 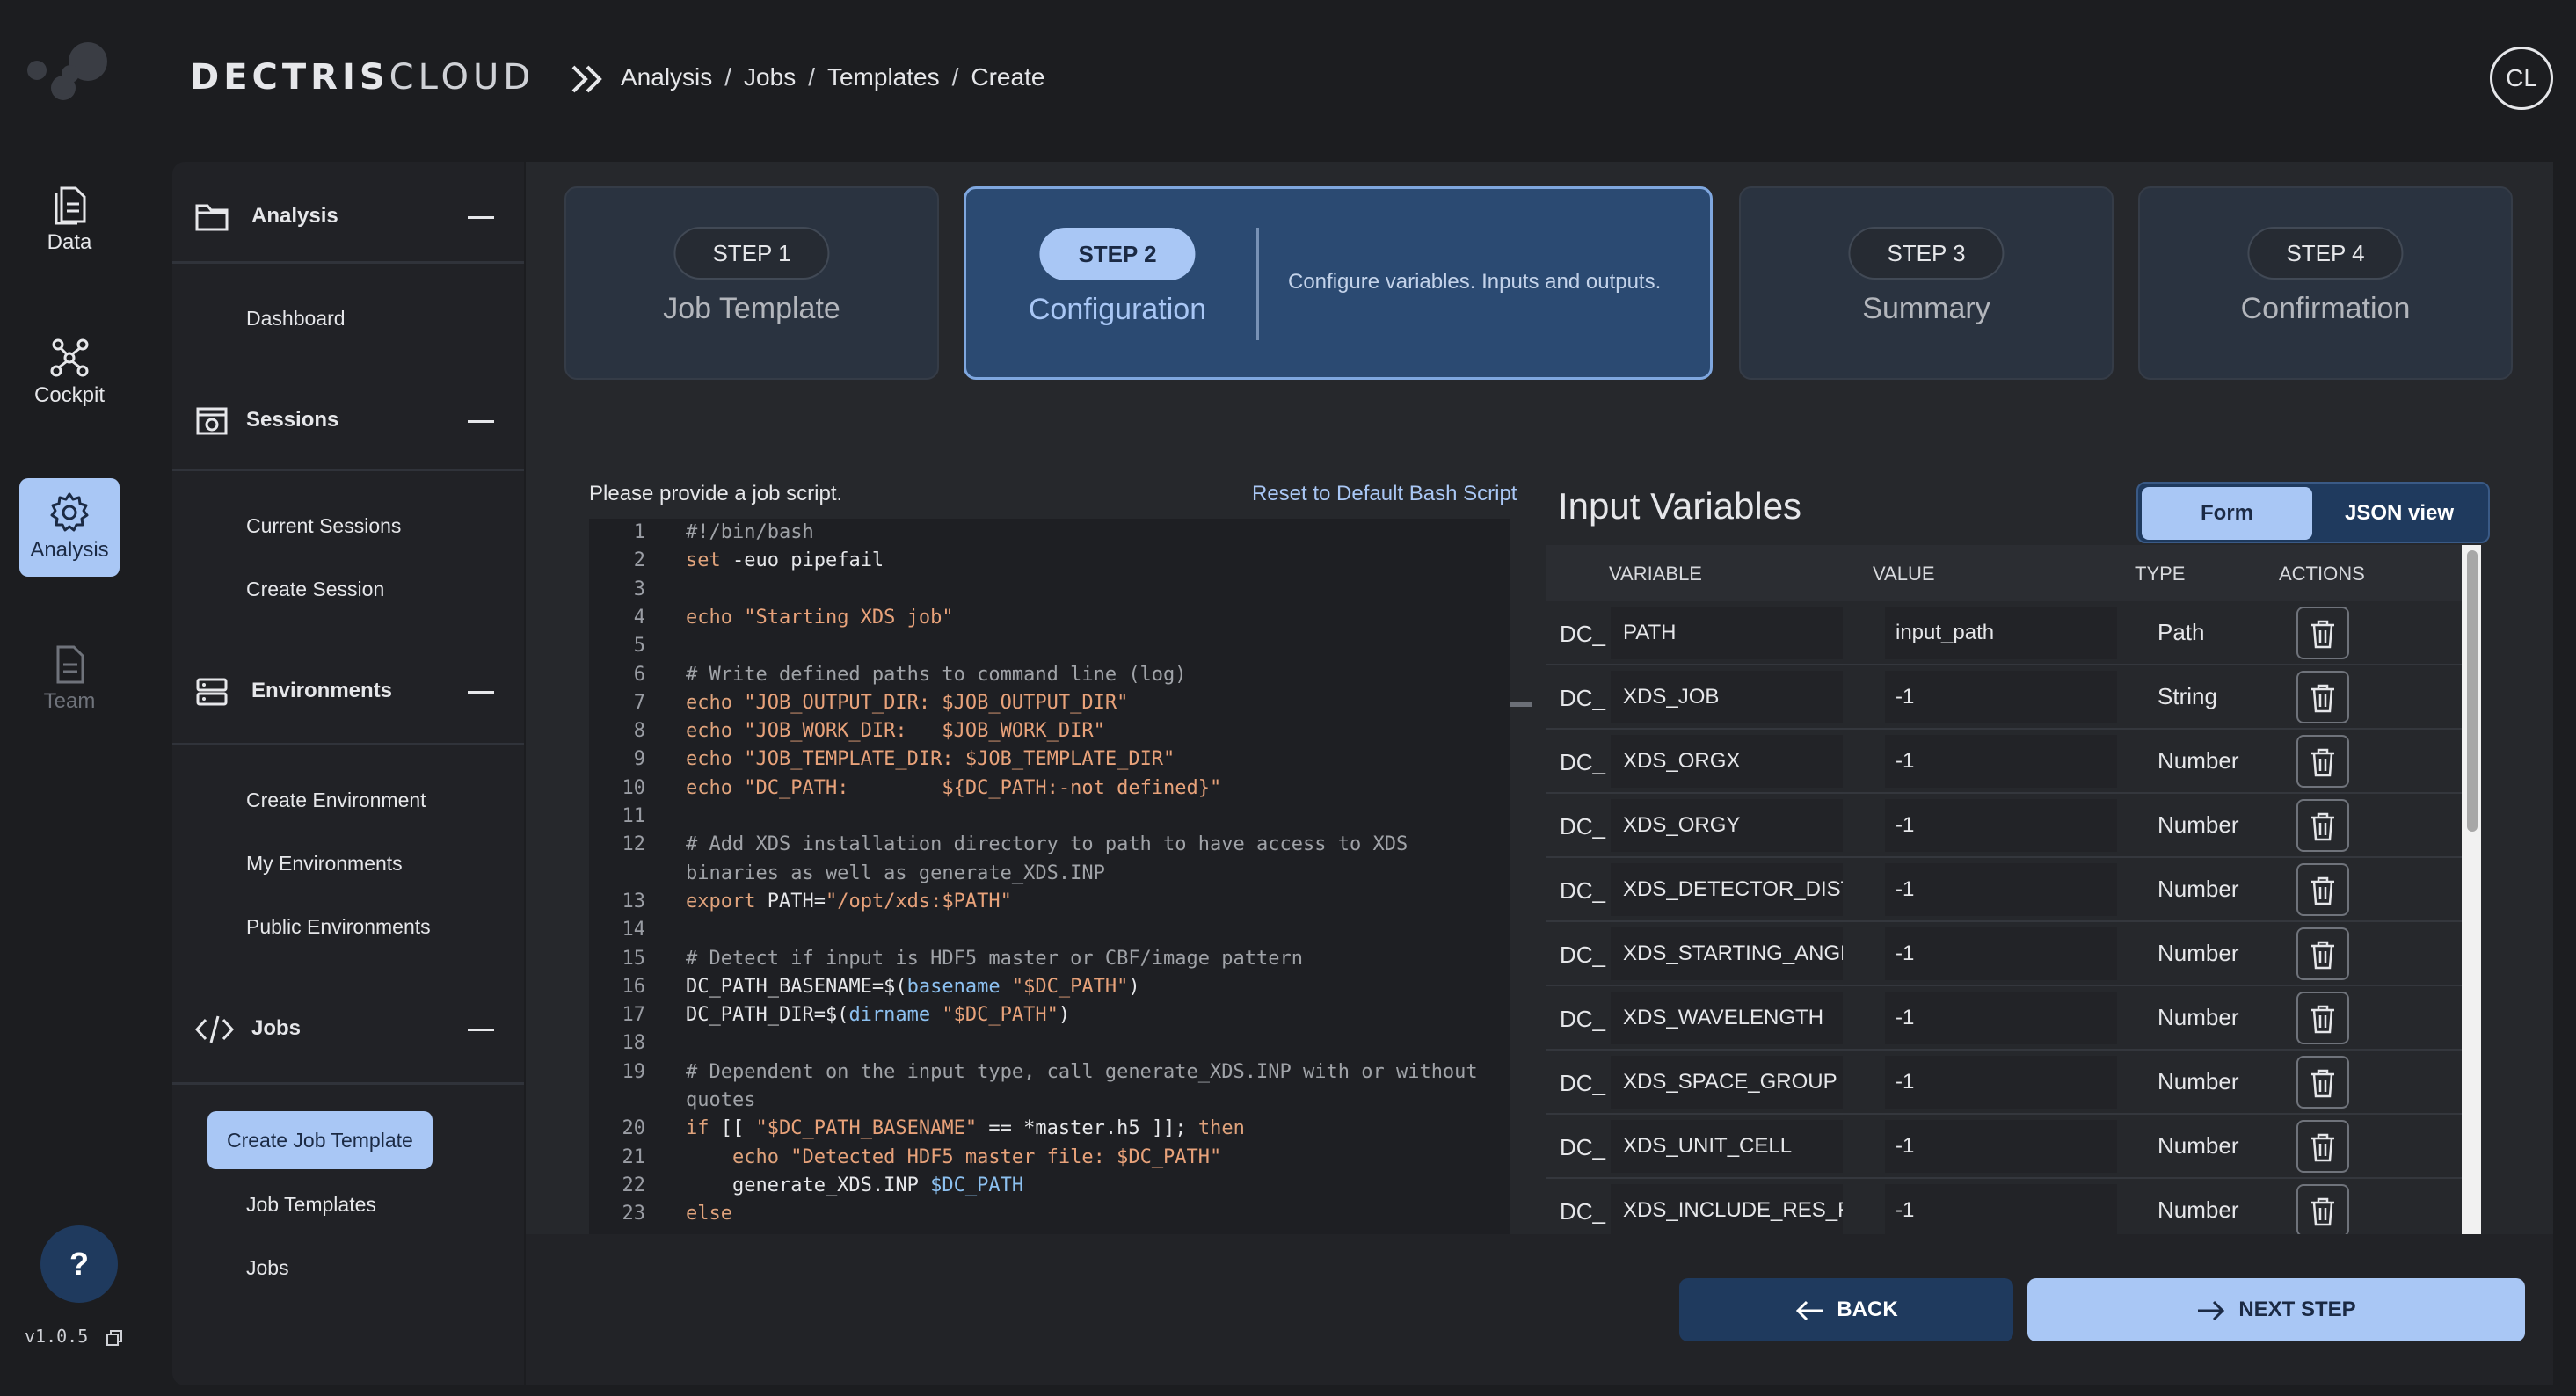 I want to click on nav-section-environments: Environments, so click(x=348, y=690).